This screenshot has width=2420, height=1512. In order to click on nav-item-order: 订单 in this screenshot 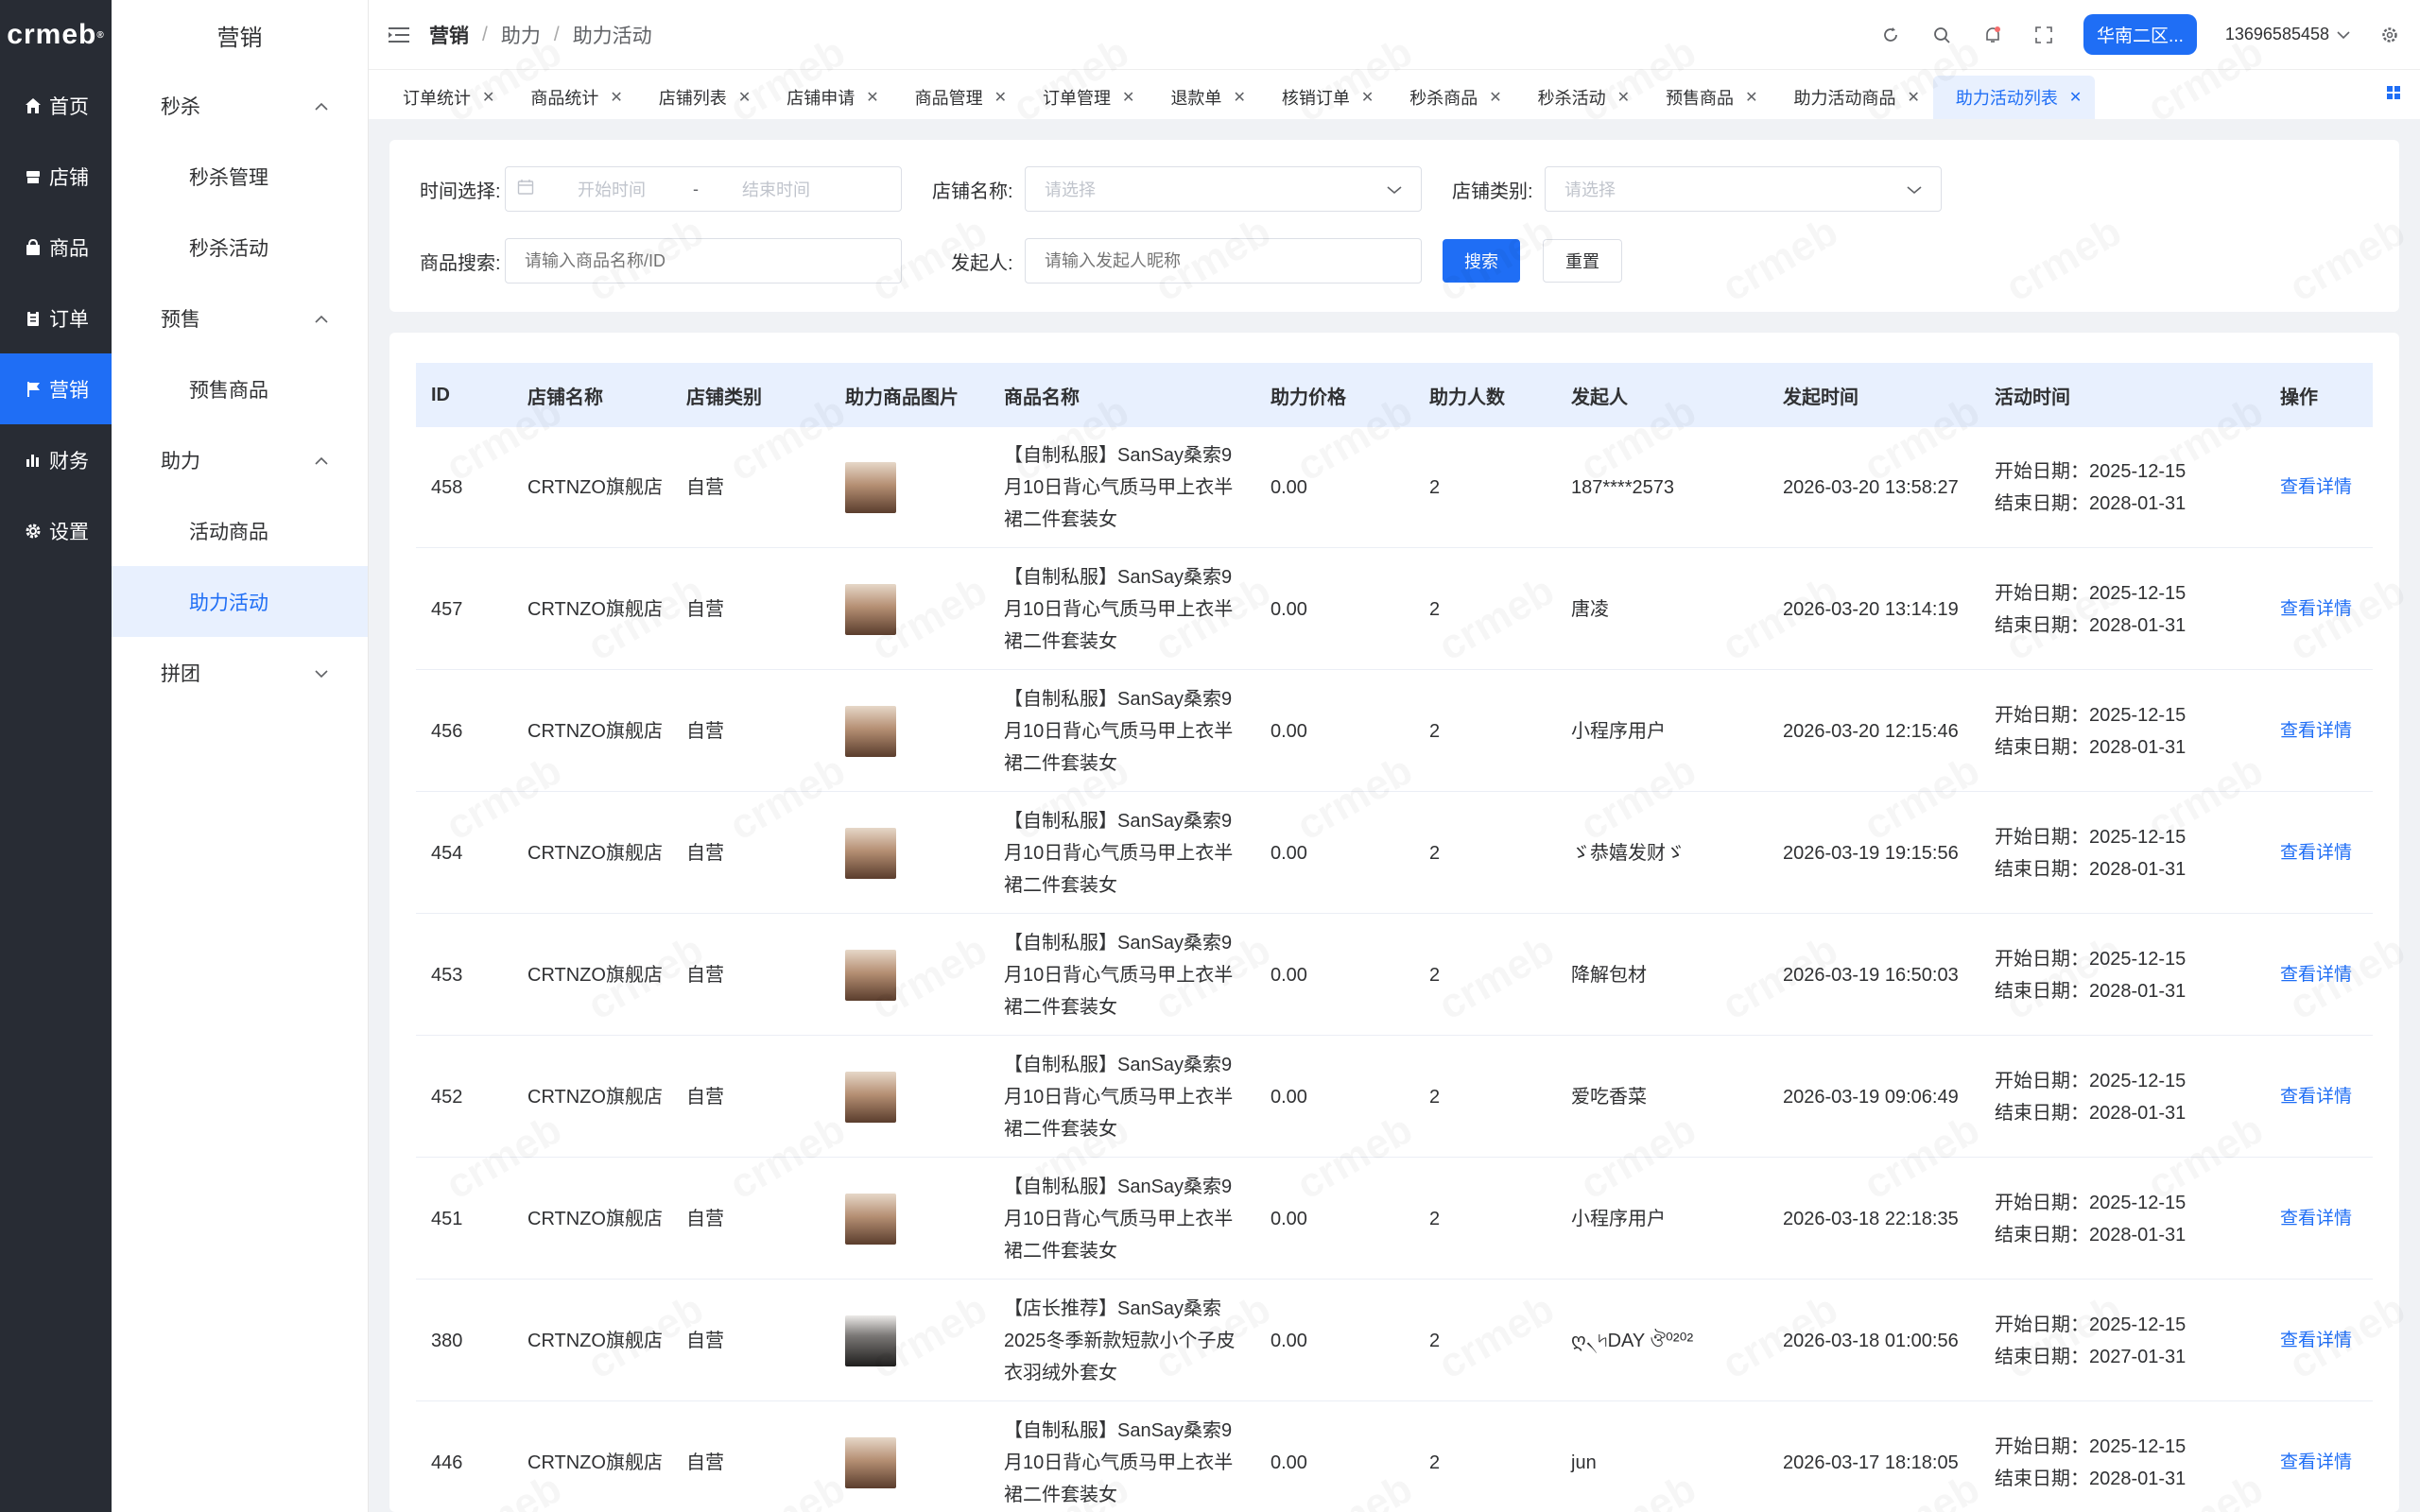, I will do `click(56, 318)`.